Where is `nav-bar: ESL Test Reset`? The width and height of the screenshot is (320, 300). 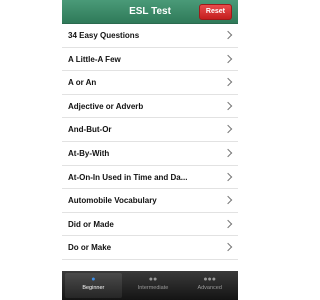
nav-bar: ESL Test Reset is located at coordinates (150, 12).